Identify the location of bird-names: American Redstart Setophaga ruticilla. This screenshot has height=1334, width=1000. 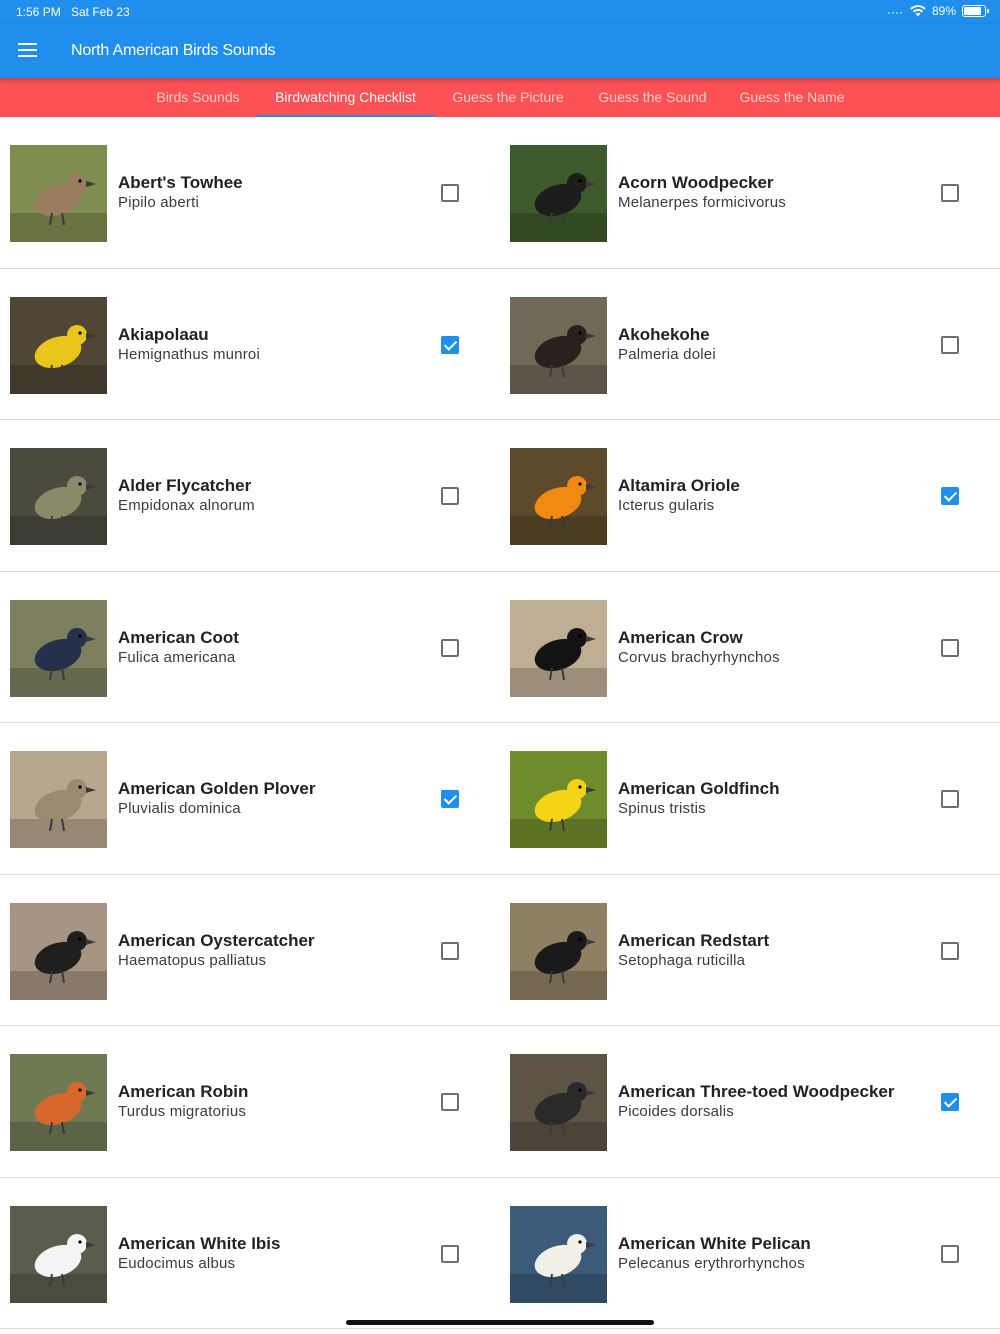
(693, 950).